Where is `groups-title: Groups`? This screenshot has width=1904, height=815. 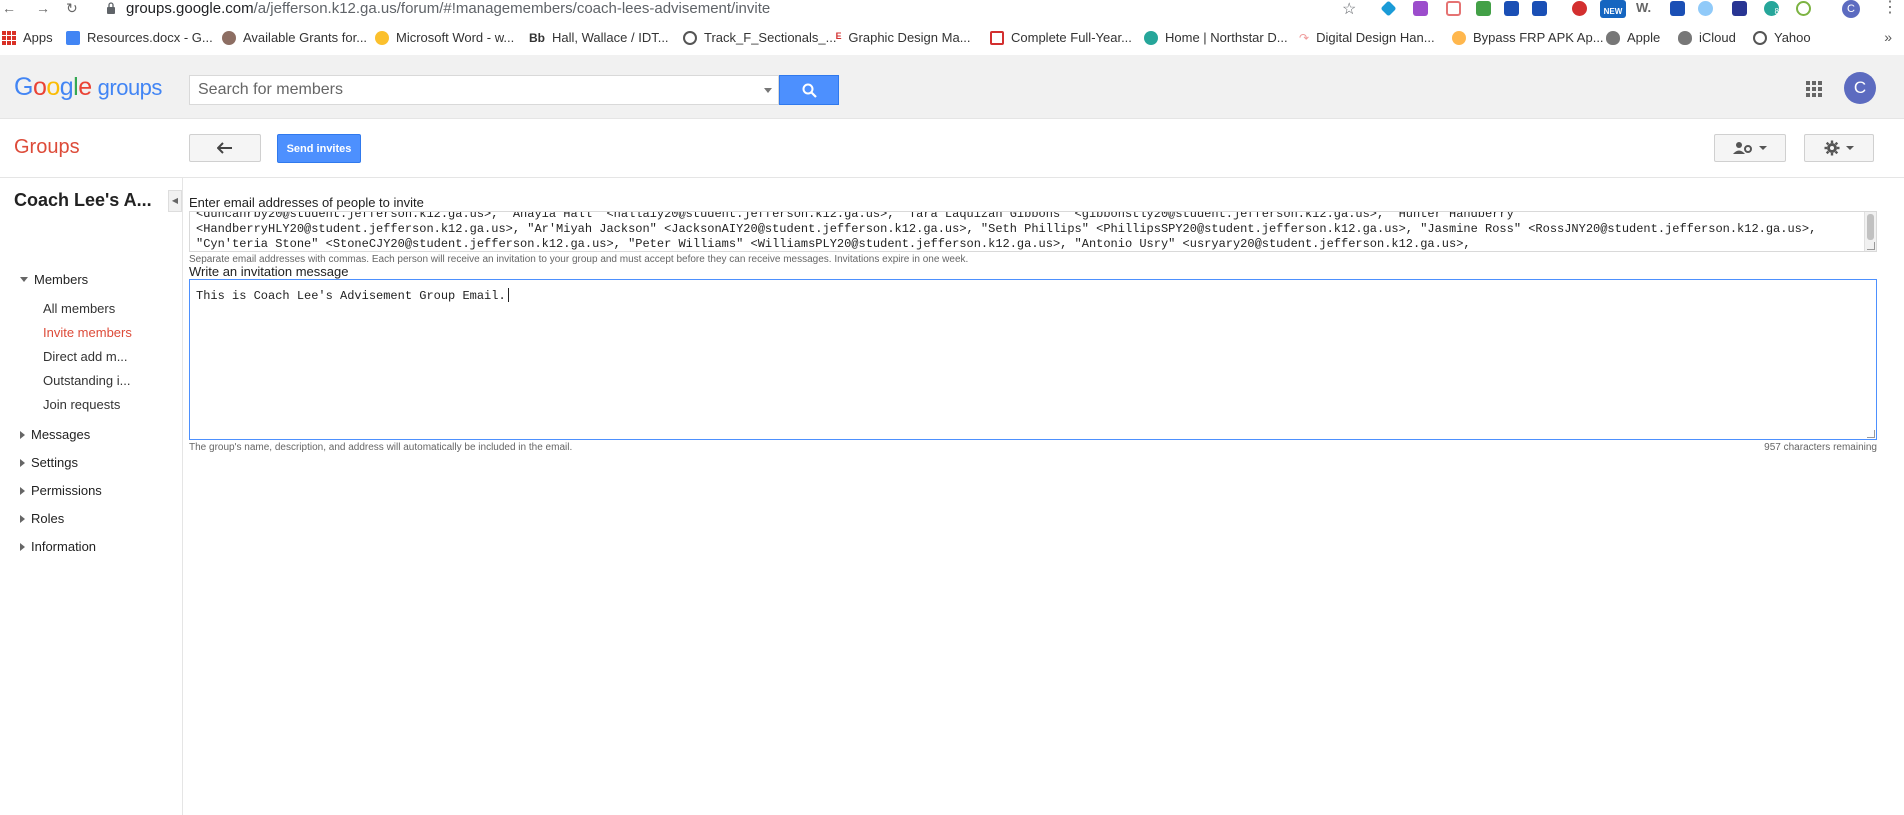 groups-title: Groups is located at coordinates (47, 147).